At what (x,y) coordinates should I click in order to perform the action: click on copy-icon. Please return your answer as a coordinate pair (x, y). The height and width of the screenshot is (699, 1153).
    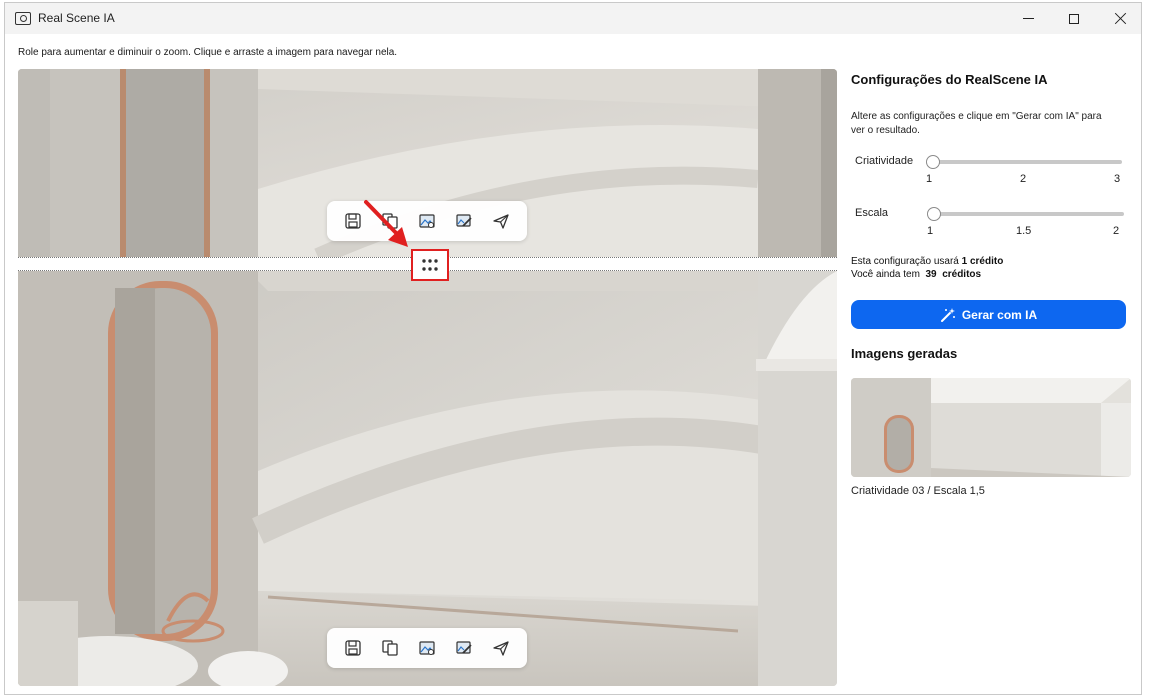
    Looking at the image, I should click on (390, 648).